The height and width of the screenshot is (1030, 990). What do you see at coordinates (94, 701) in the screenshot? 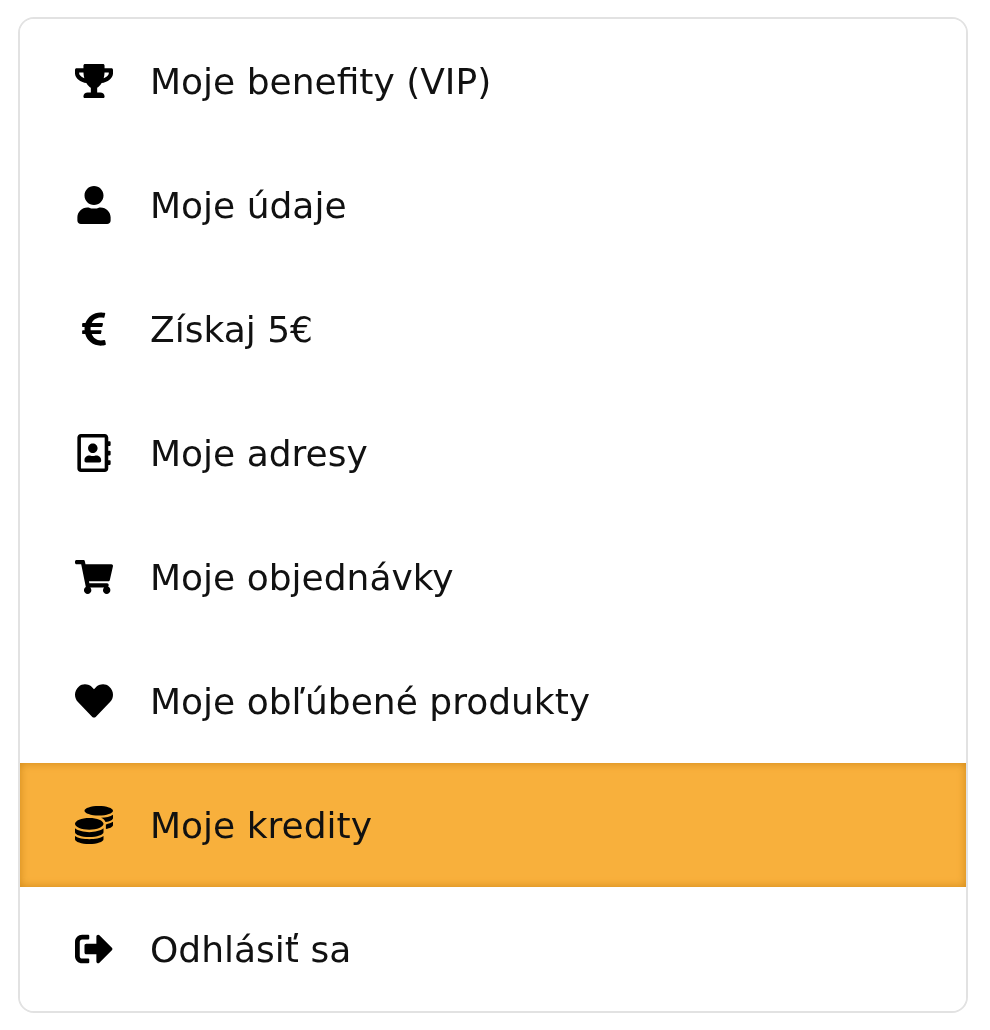
I see `heart-icon` at bounding box center [94, 701].